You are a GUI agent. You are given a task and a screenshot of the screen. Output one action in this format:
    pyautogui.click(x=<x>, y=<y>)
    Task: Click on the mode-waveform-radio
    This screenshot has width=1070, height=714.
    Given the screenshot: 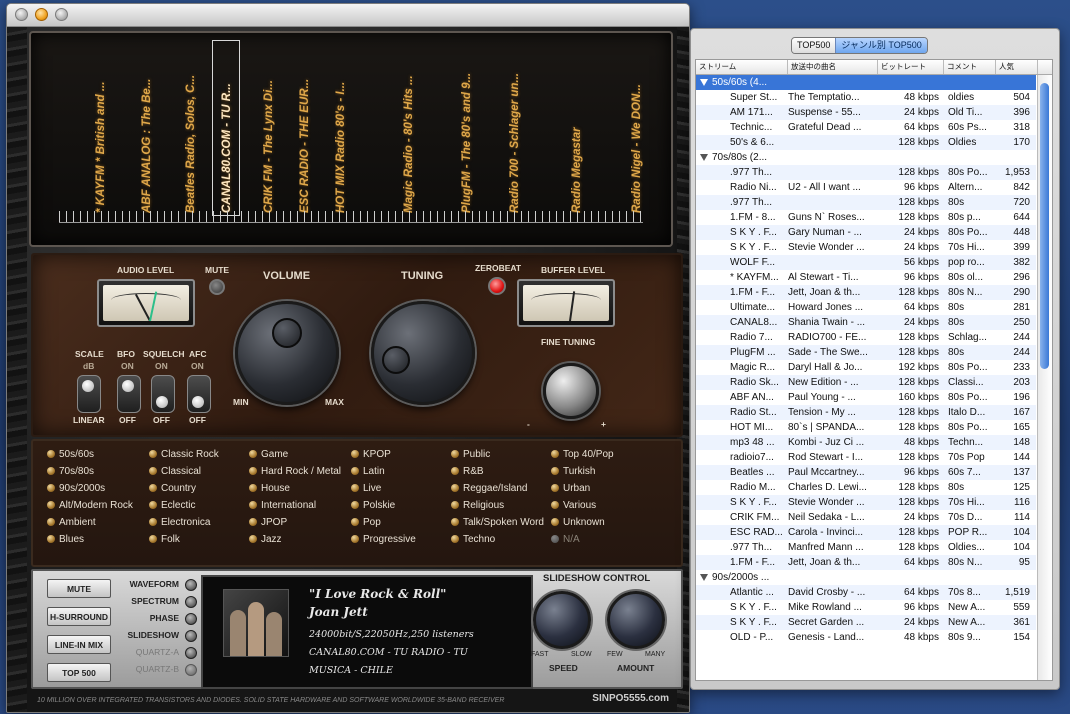 What is the action you would take?
    pyautogui.click(x=191, y=585)
    